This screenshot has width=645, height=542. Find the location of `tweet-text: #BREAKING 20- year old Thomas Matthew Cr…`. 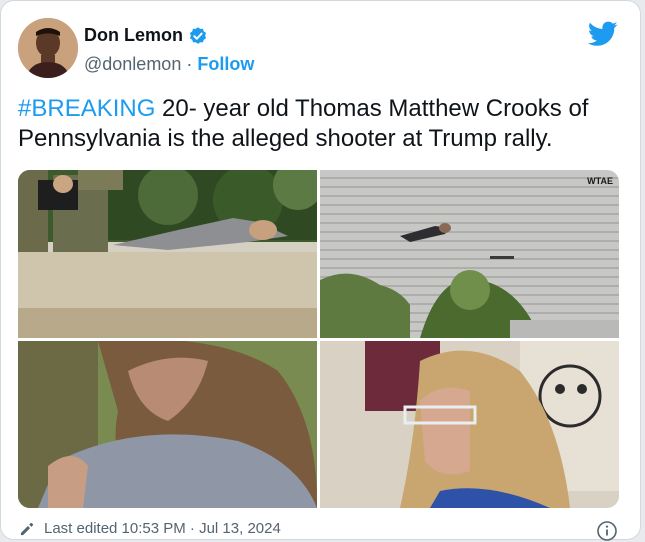

tweet-text: #BREAKING 20- year old Thomas Matthew Cr… is located at coordinates (318, 124).